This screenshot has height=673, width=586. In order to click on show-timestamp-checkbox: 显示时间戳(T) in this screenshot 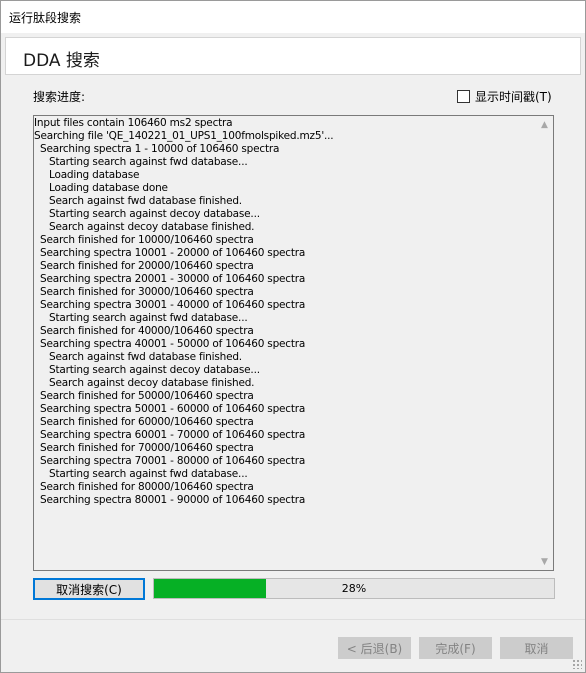, I will do `click(504, 96)`.